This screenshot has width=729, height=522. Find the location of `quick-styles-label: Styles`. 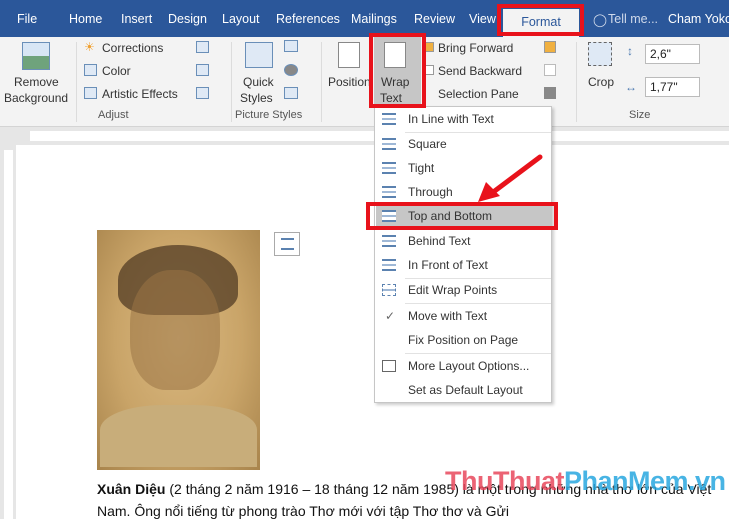

quick-styles-label: Styles is located at coordinates (256, 98).